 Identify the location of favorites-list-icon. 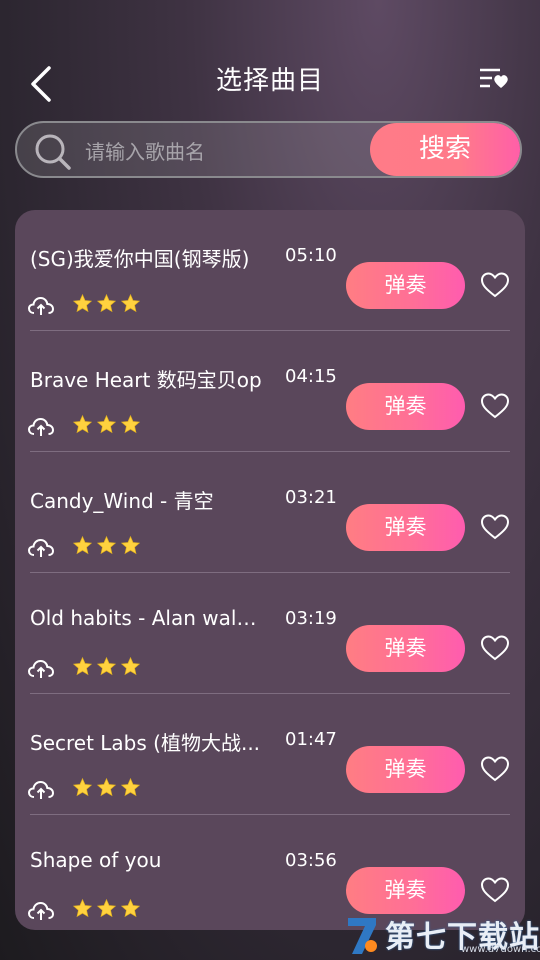
(494, 78).